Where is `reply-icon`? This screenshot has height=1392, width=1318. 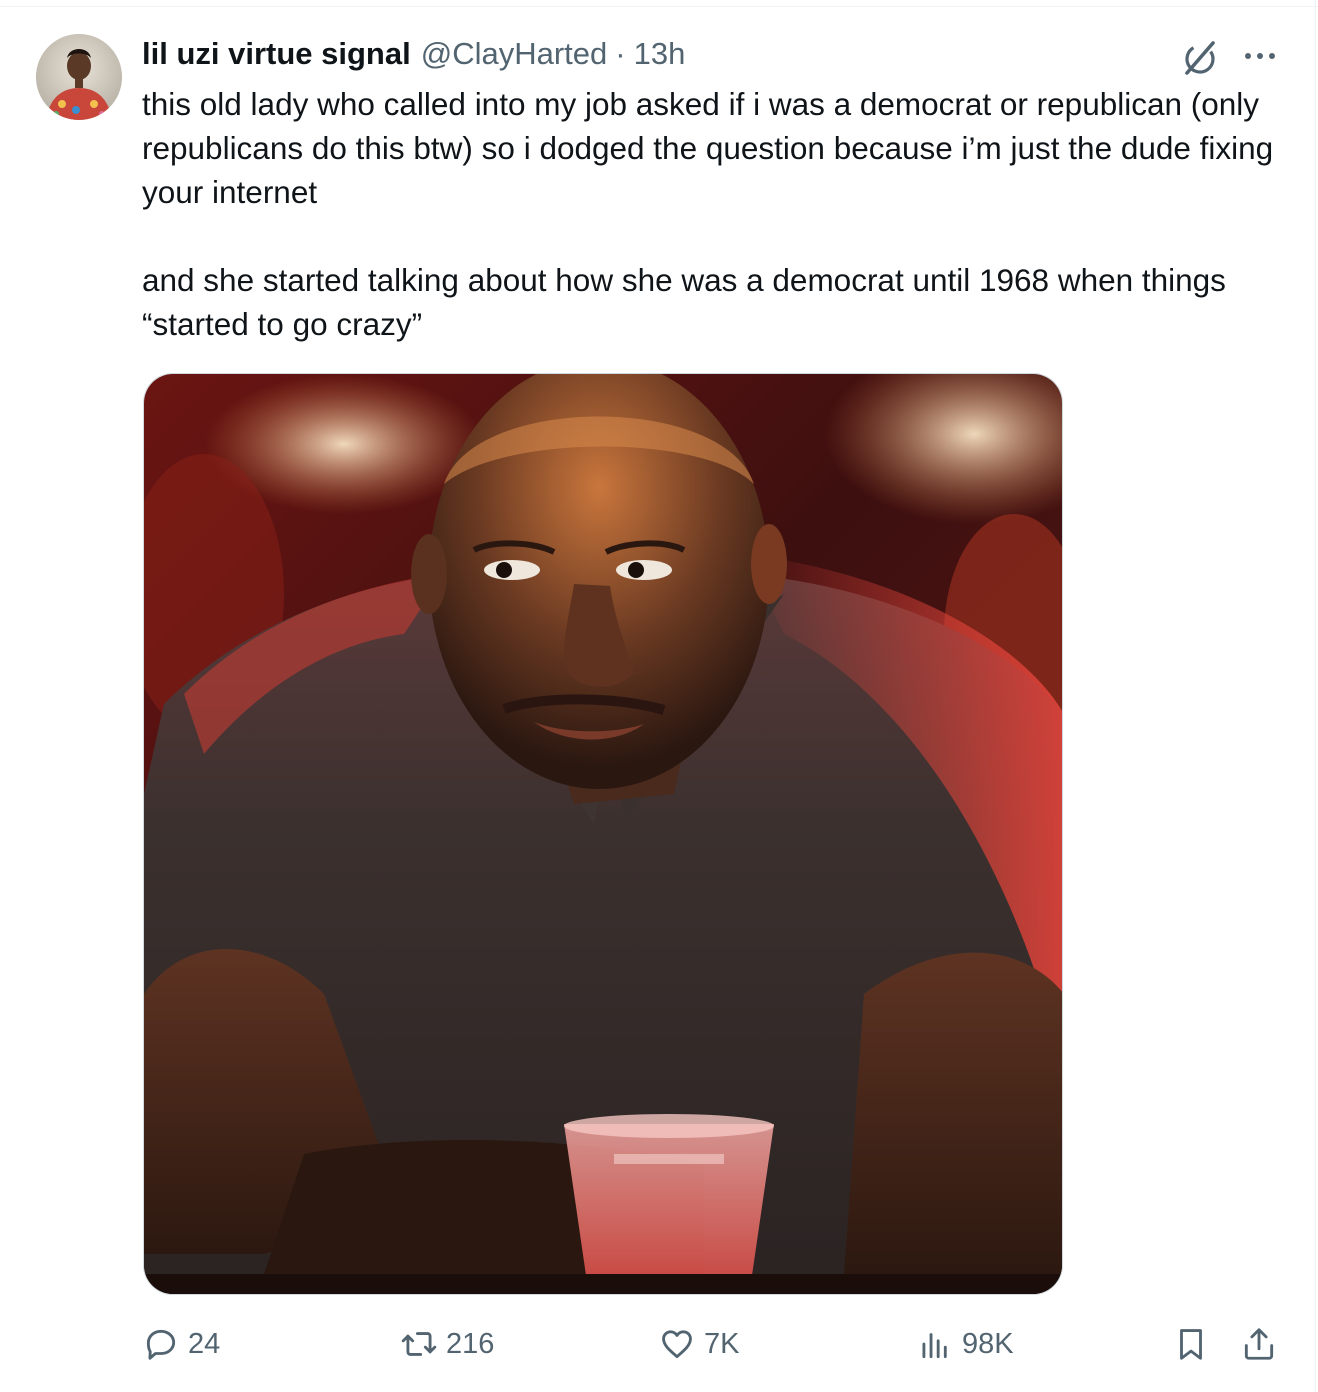
reply-icon is located at coordinates (161, 1344).